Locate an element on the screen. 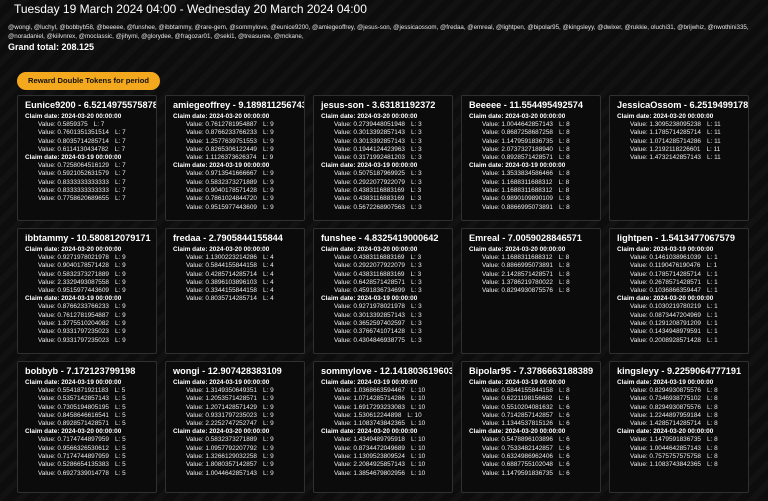 This screenshot has height=501, width=768. value-row: Value: 0.1190476190476 L: 1 is located at coordinates (680, 266).